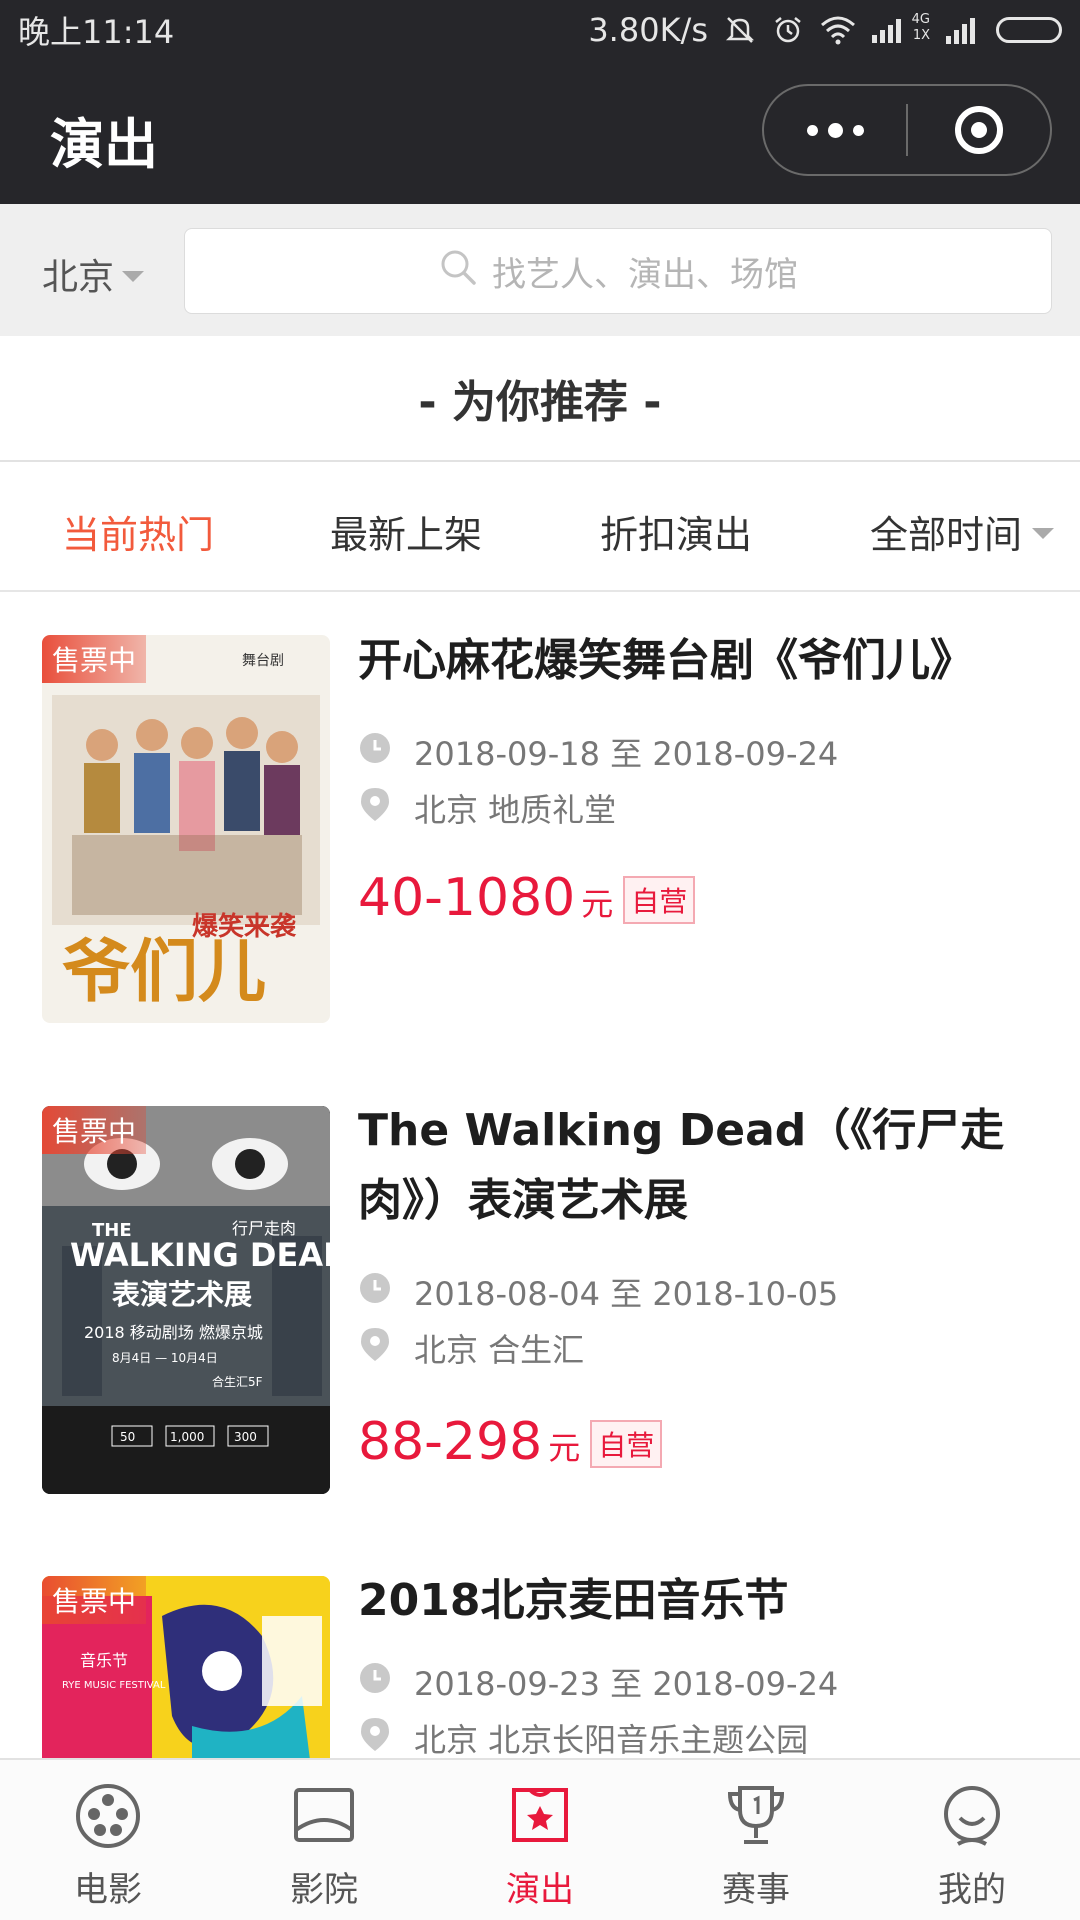 The image size is (1080, 1920). I want to click on event-title-line1: The Walking Dead（《行尸走, so click(681, 1130).